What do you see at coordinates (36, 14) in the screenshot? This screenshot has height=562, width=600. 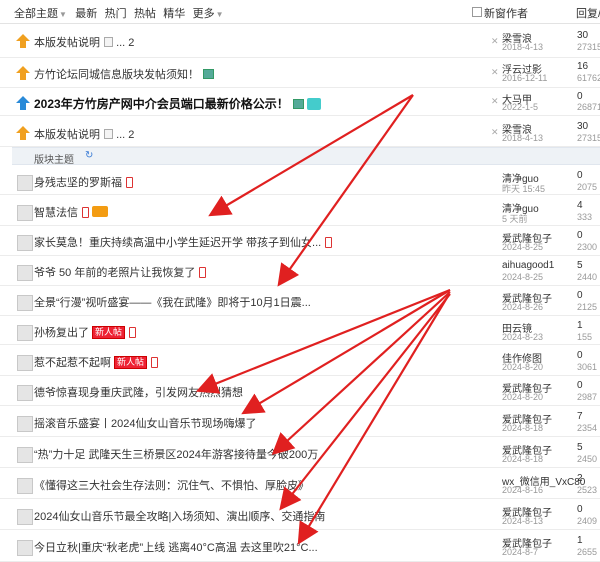 I see `filter-all: 全部主题` at bounding box center [36, 14].